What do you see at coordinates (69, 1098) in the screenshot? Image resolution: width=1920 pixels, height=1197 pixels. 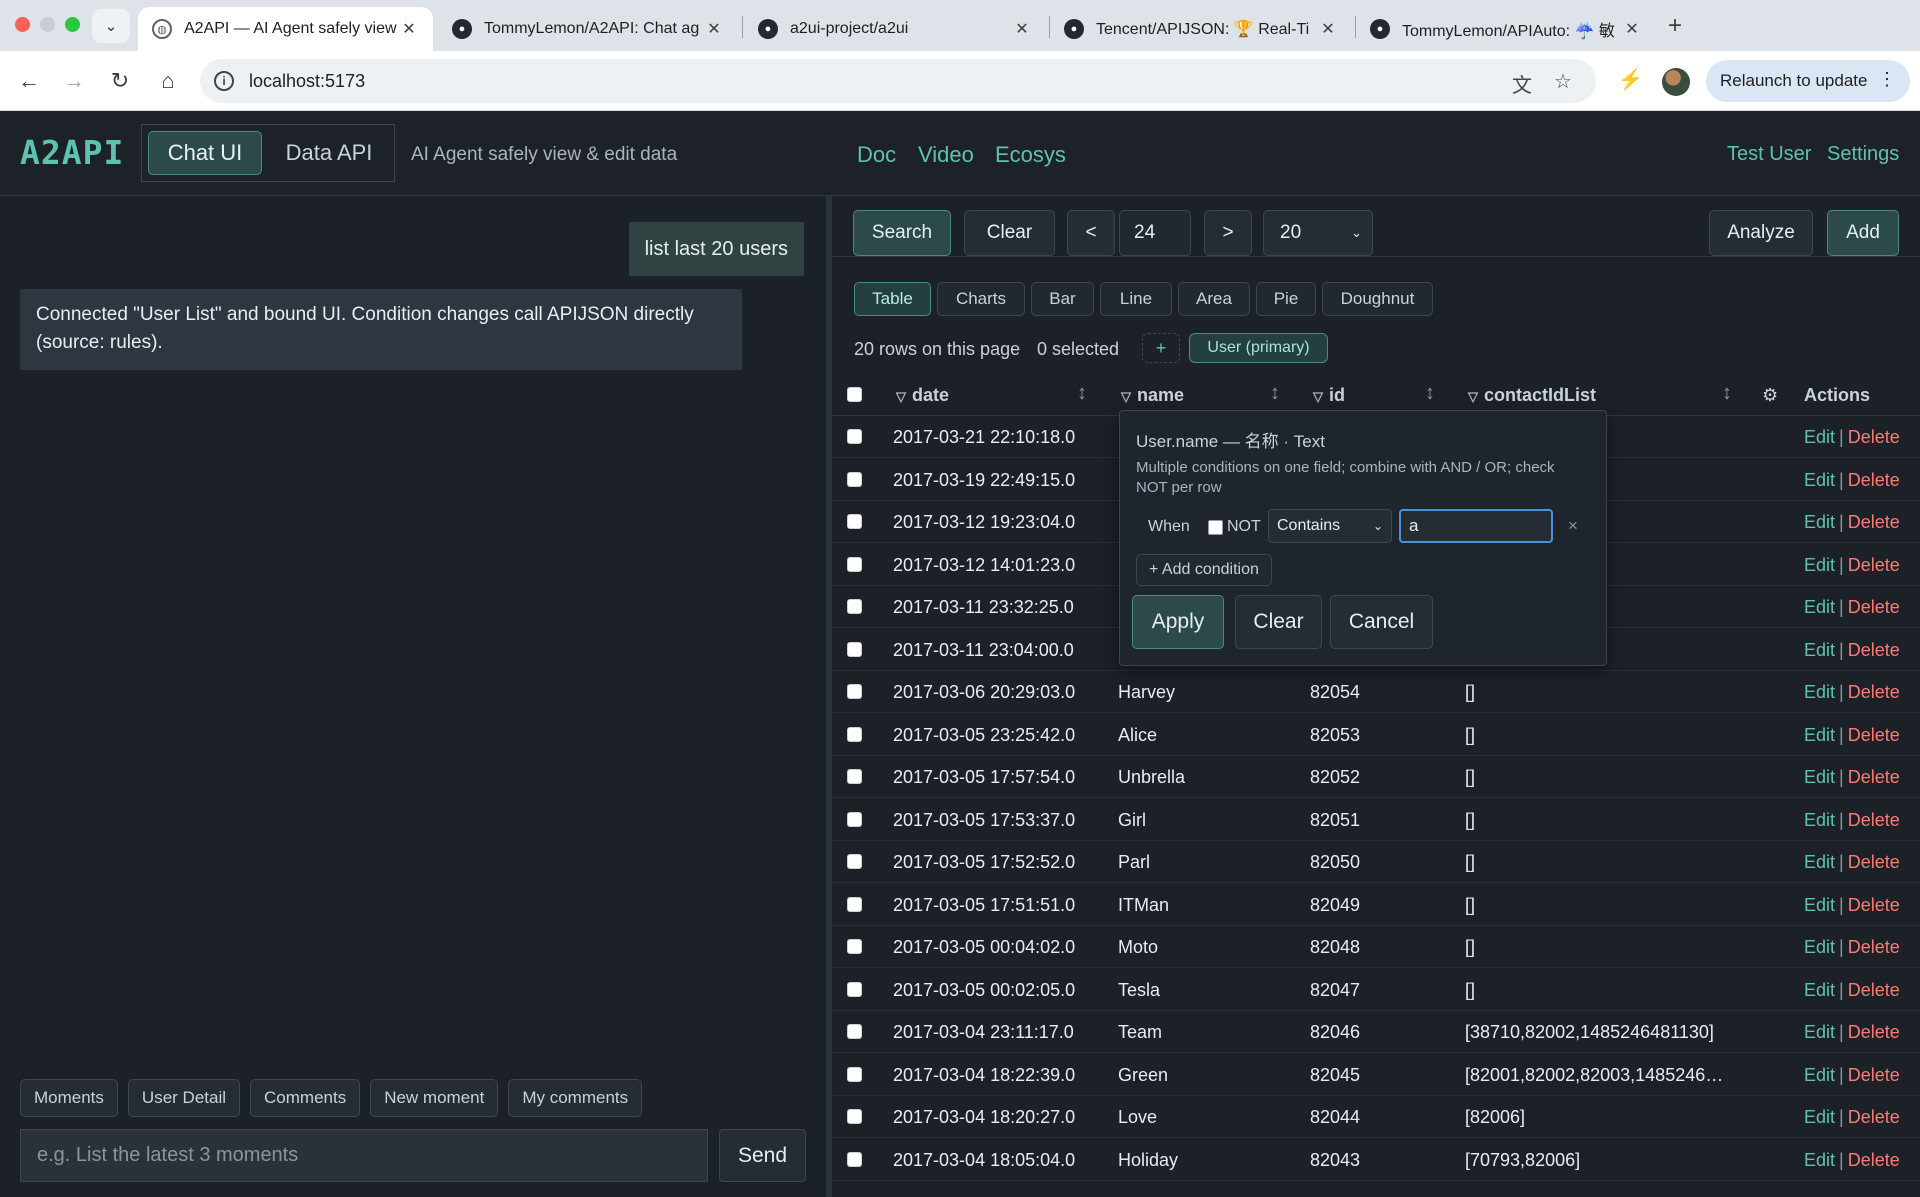 I see `chip-moments: Moments` at bounding box center [69, 1098].